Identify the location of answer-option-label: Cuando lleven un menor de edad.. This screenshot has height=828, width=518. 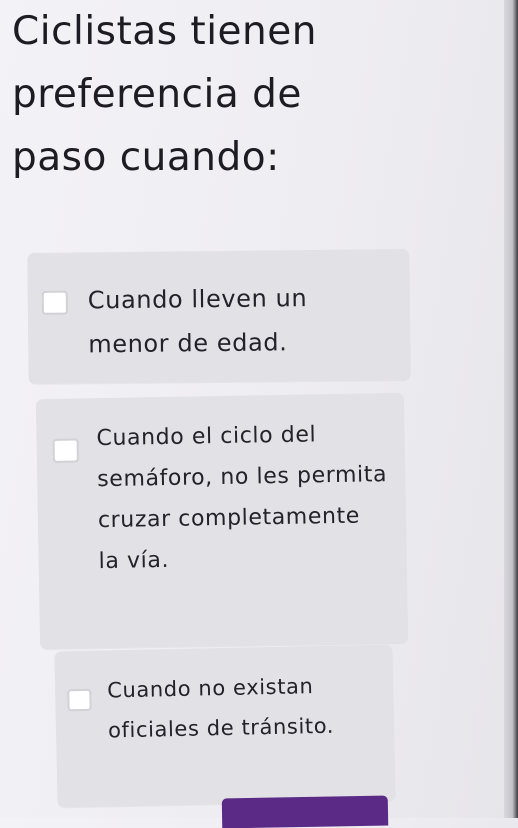
(197, 321).